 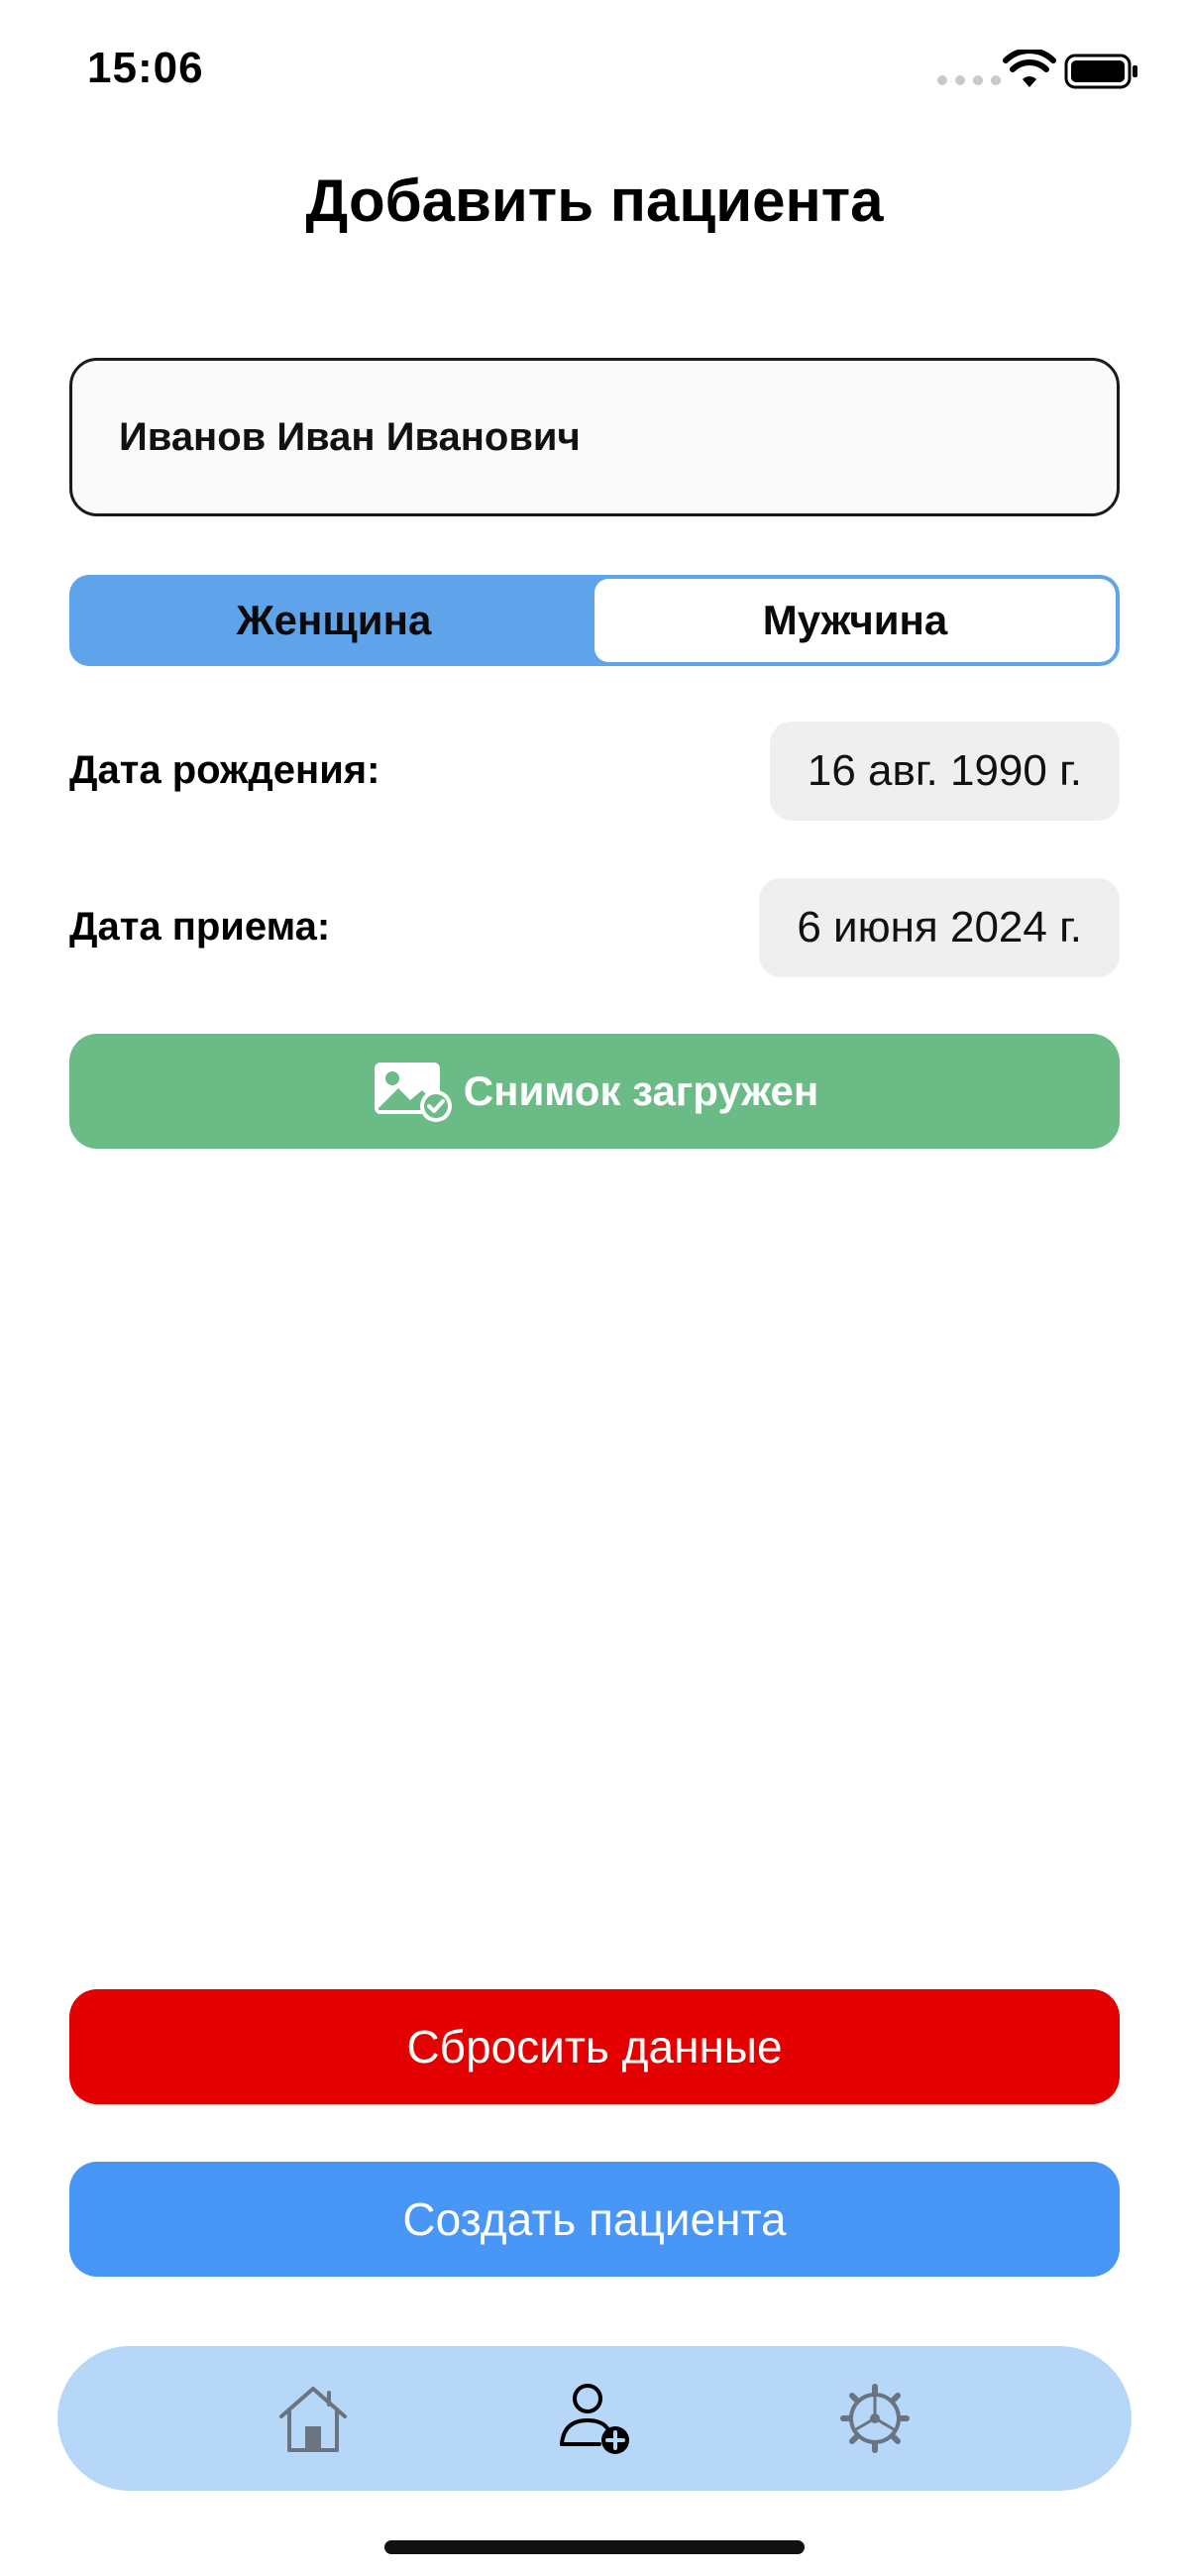 I want to click on page-title: Добавить пациента, so click(x=594, y=201).